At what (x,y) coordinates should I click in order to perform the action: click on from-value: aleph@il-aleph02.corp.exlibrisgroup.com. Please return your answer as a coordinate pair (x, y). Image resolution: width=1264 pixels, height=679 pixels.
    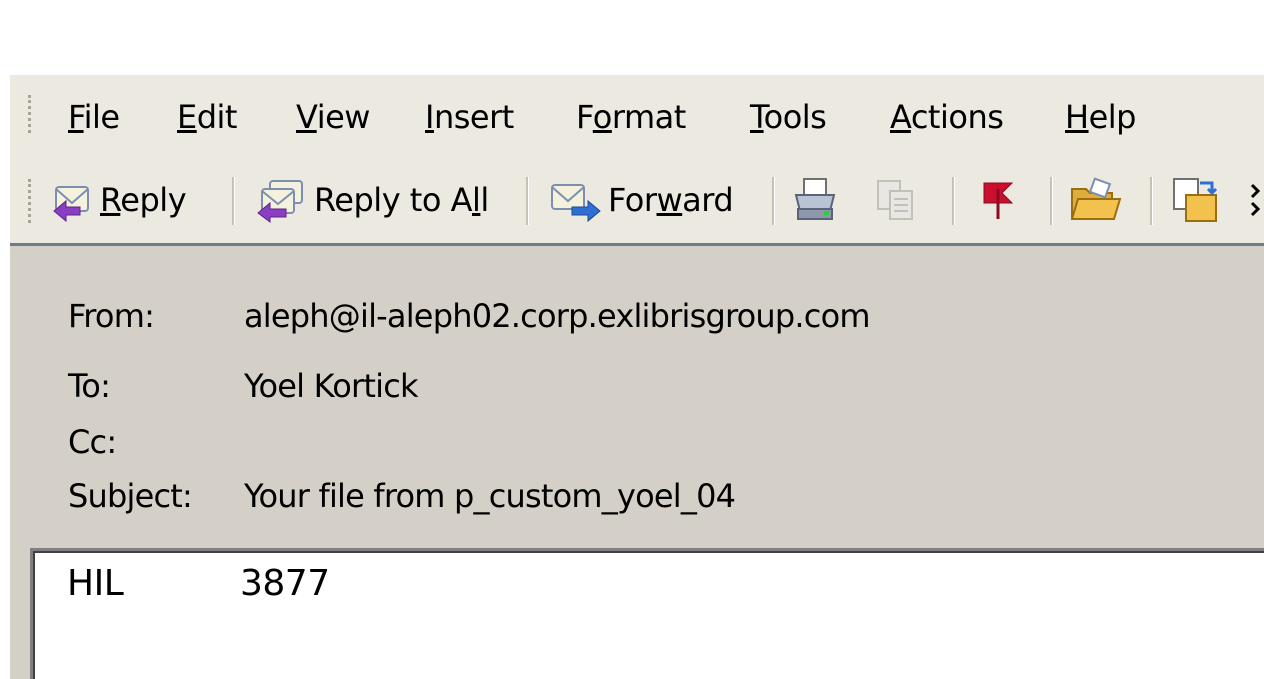
    Looking at the image, I should click on (557, 316).